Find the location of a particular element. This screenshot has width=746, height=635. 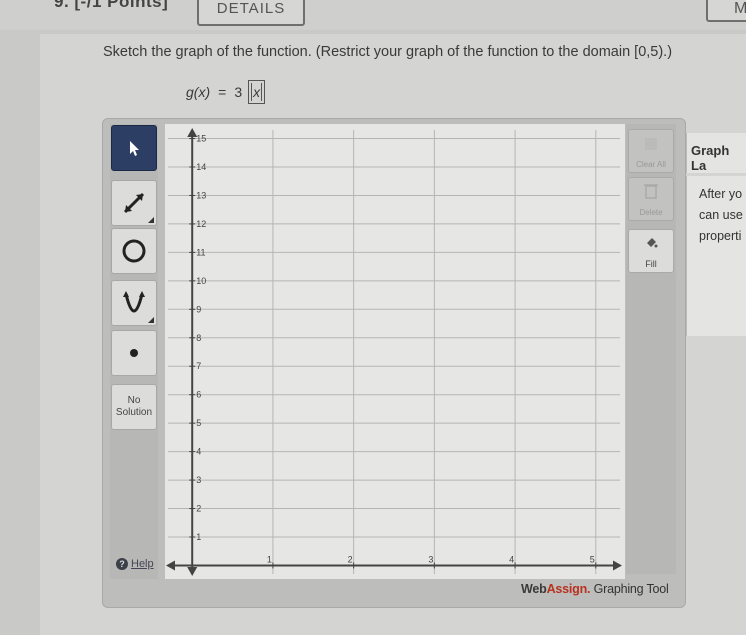

y-tick-label: 2 is located at coordinates (198, 509).